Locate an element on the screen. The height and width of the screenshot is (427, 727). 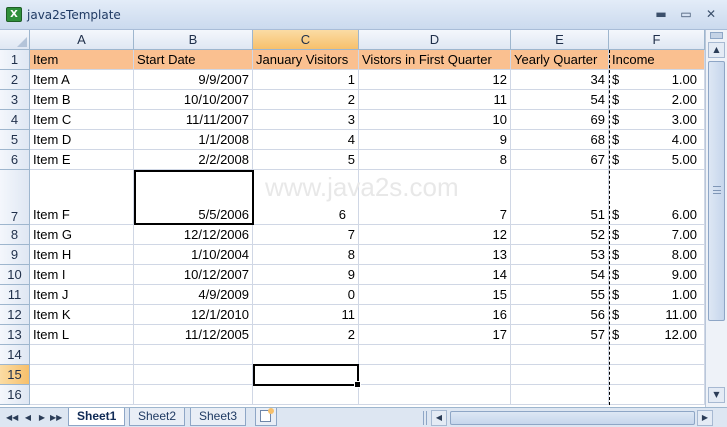
table-cell: Item H is located at coordinates (82, 255).